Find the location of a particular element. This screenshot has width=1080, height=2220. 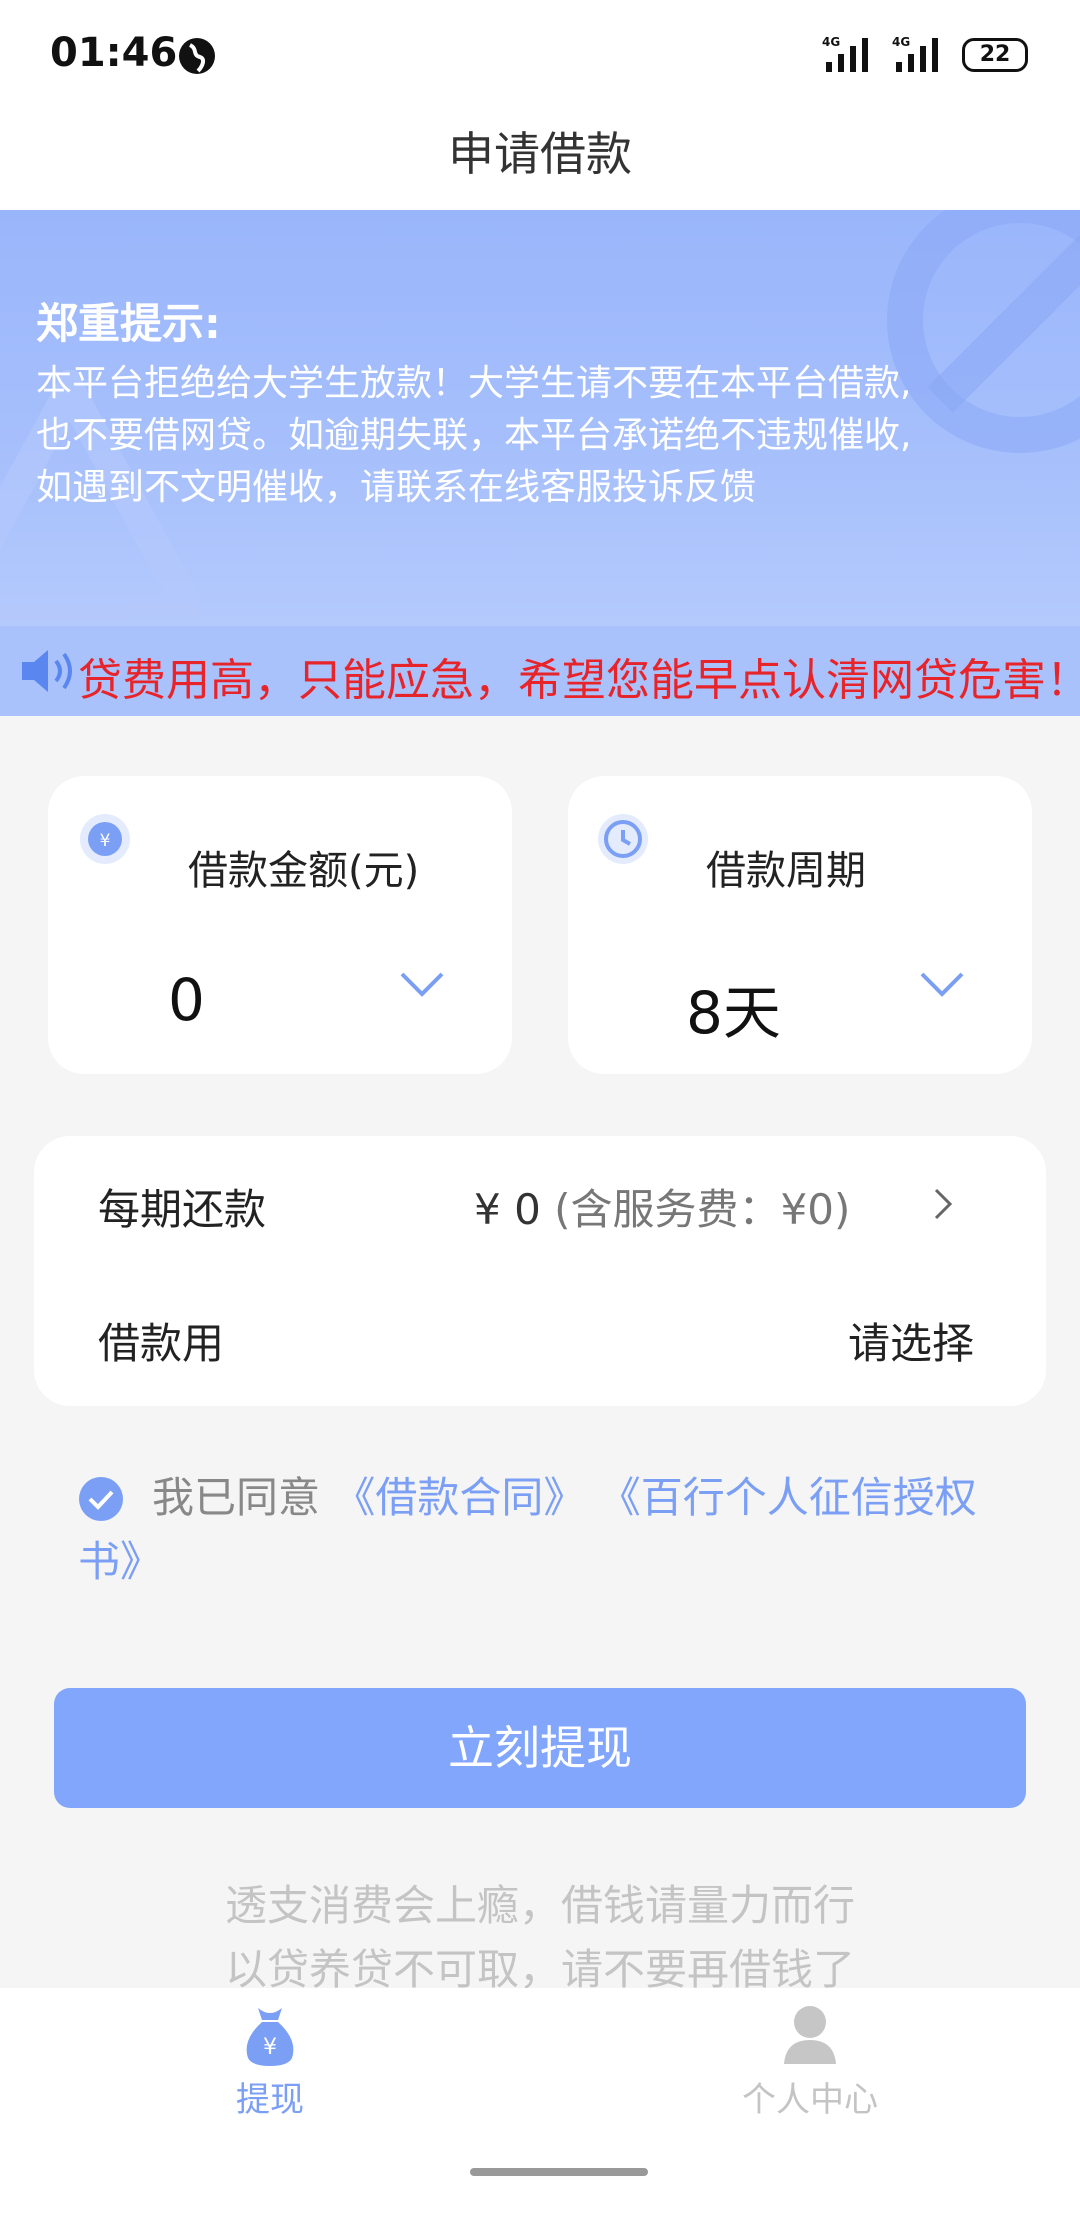

battery-icon: 22 is located at coordinates (995, 55).